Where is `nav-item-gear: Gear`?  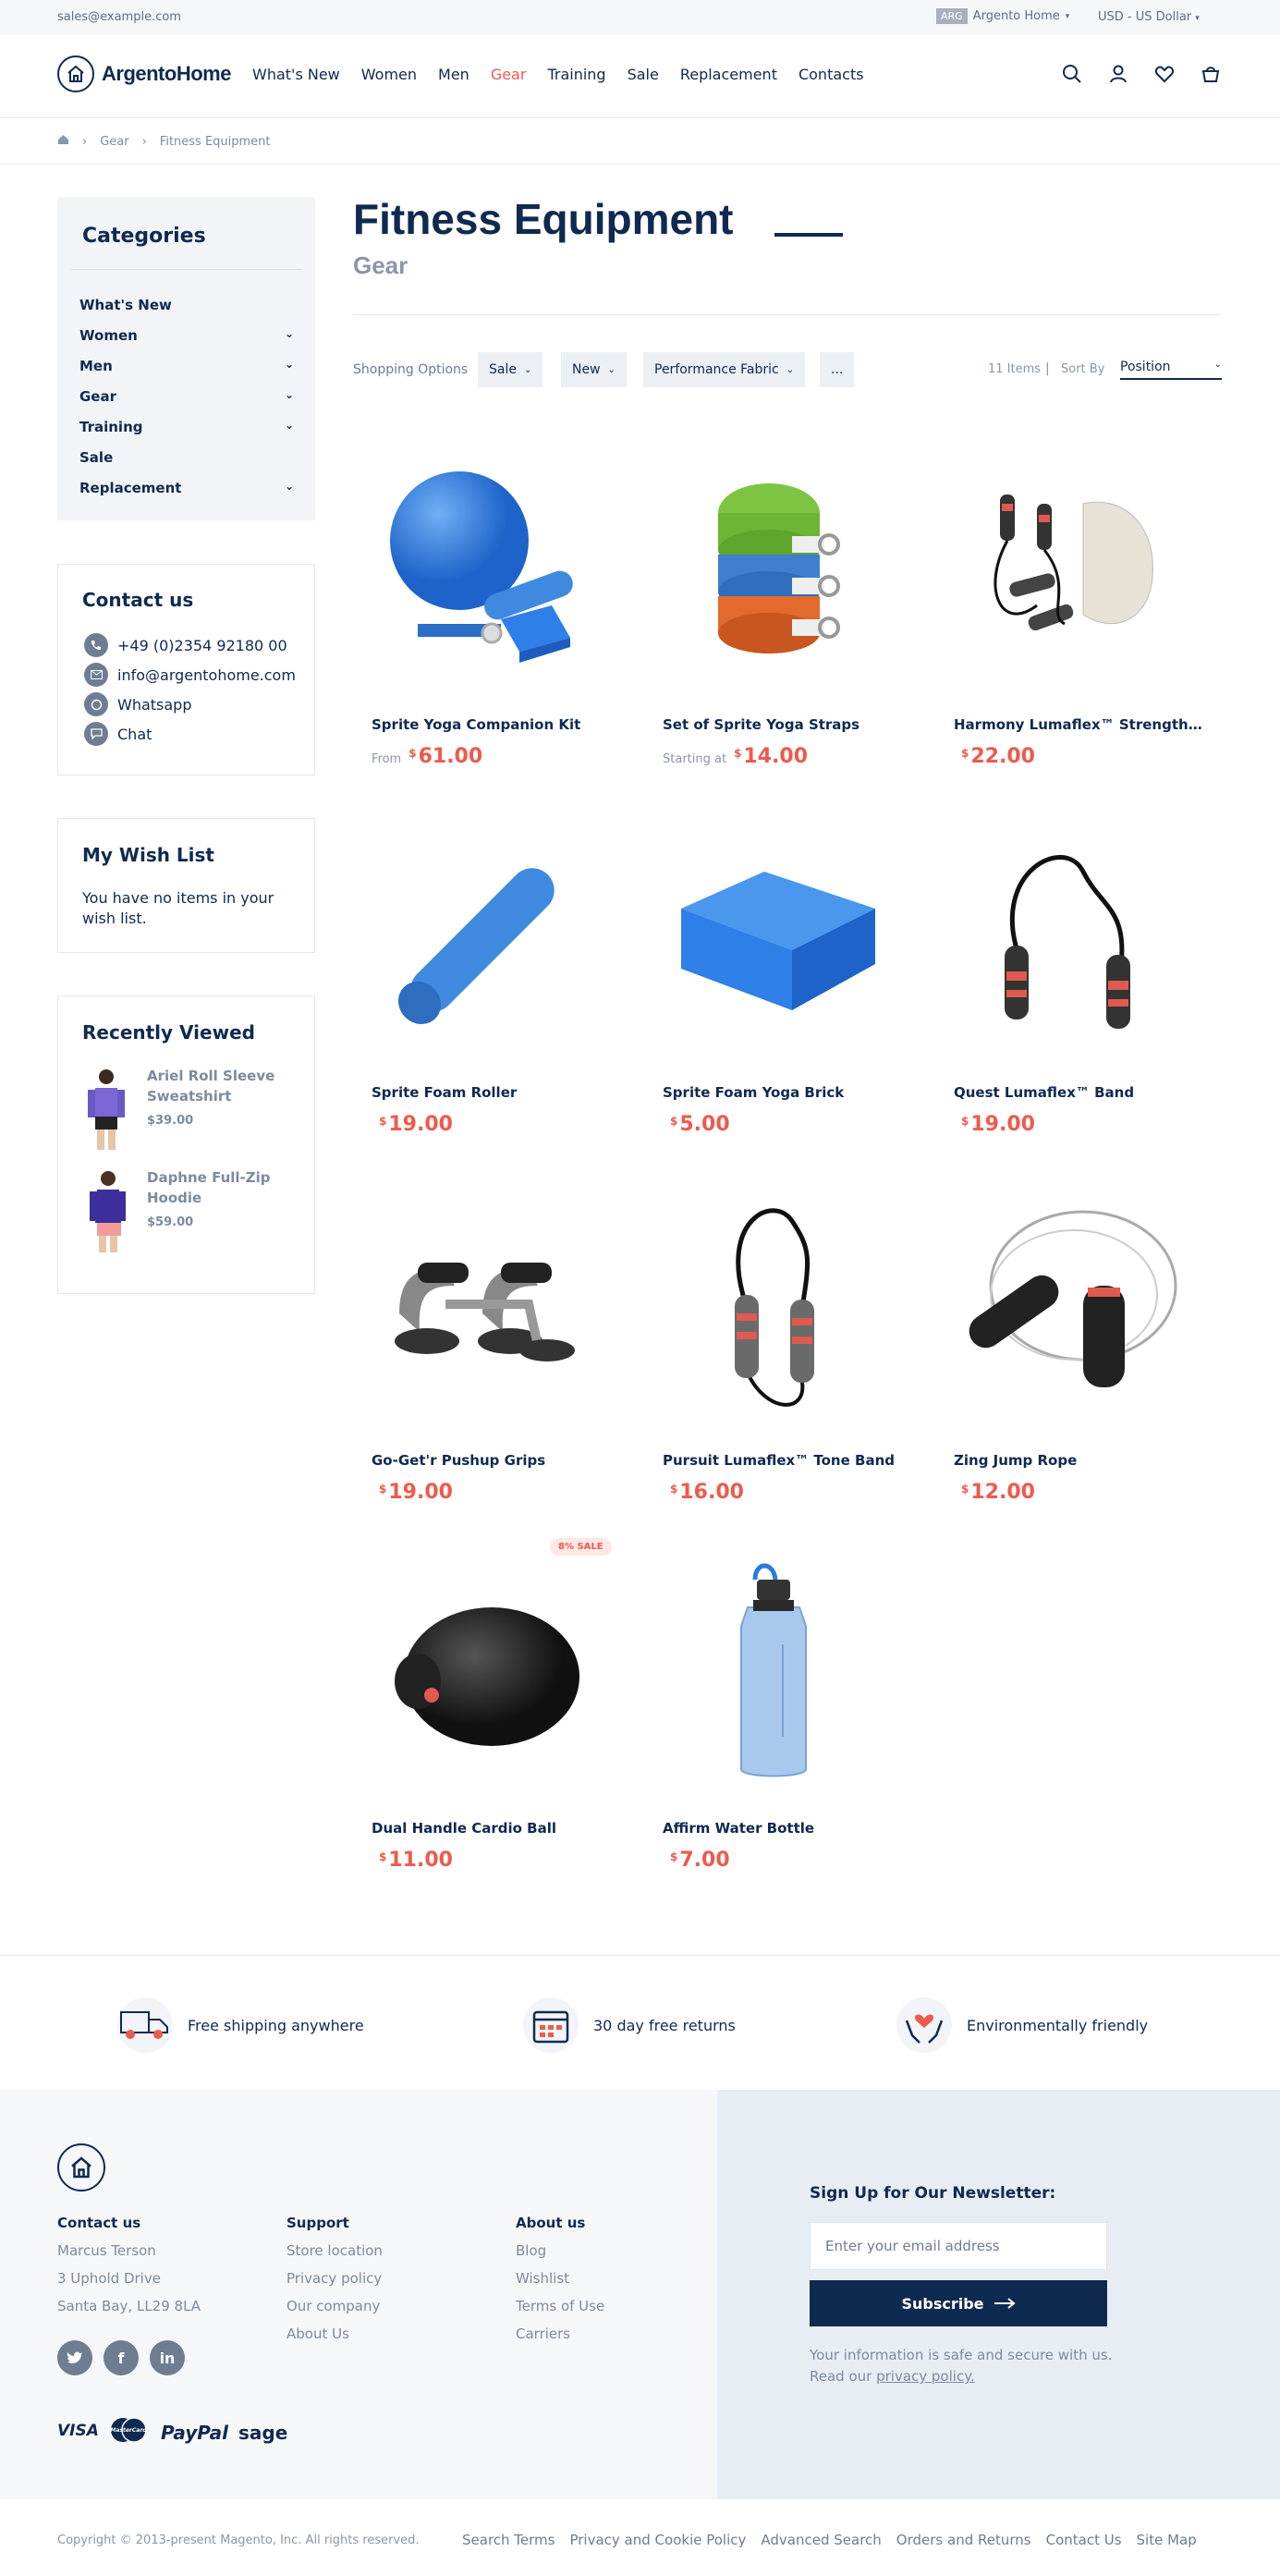 nav-item-gear: Gear is located at coordinates (509, 74).